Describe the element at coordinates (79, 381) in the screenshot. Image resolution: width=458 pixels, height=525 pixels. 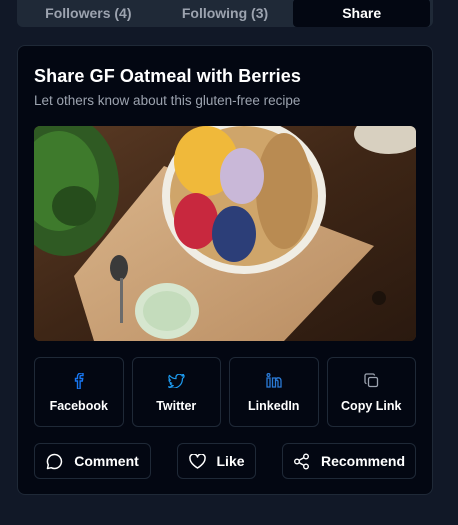
I see `facebook-icon` at that location.